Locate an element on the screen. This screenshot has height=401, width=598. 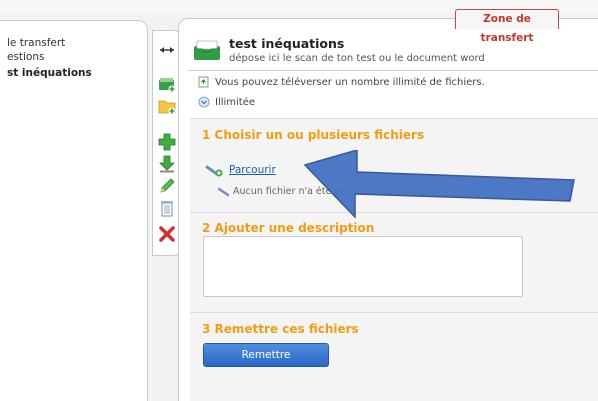
new-folder-icon is located at coordinates (167, 106).